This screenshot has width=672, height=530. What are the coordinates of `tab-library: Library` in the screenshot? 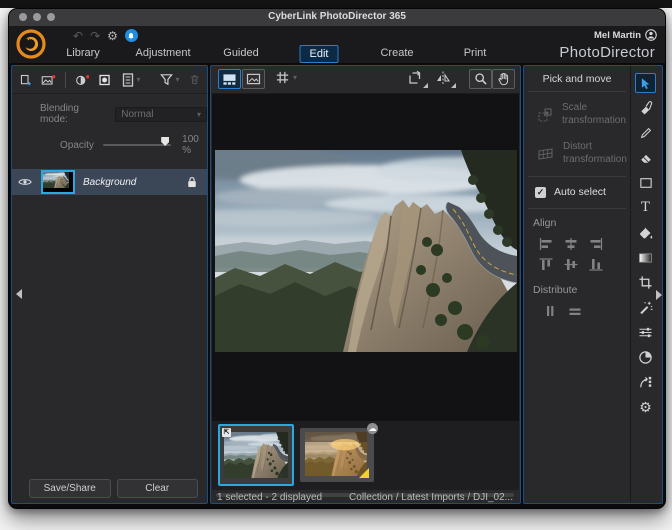 It's located at (83, 53).